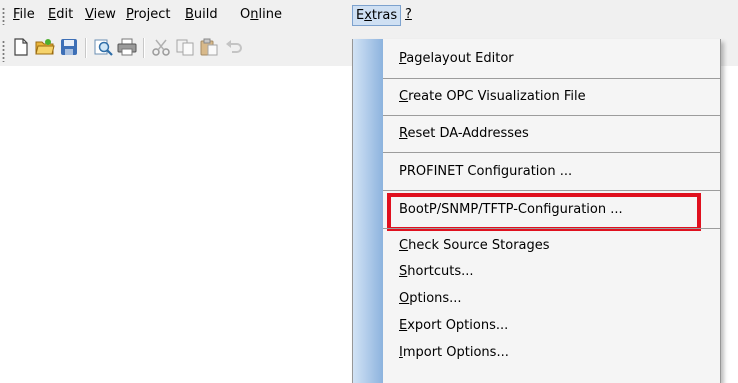 This screenshot has height=383, width=738. Describe the element at coordinates (185, 47) in the screenshot. I see `copy-icon` at that location.